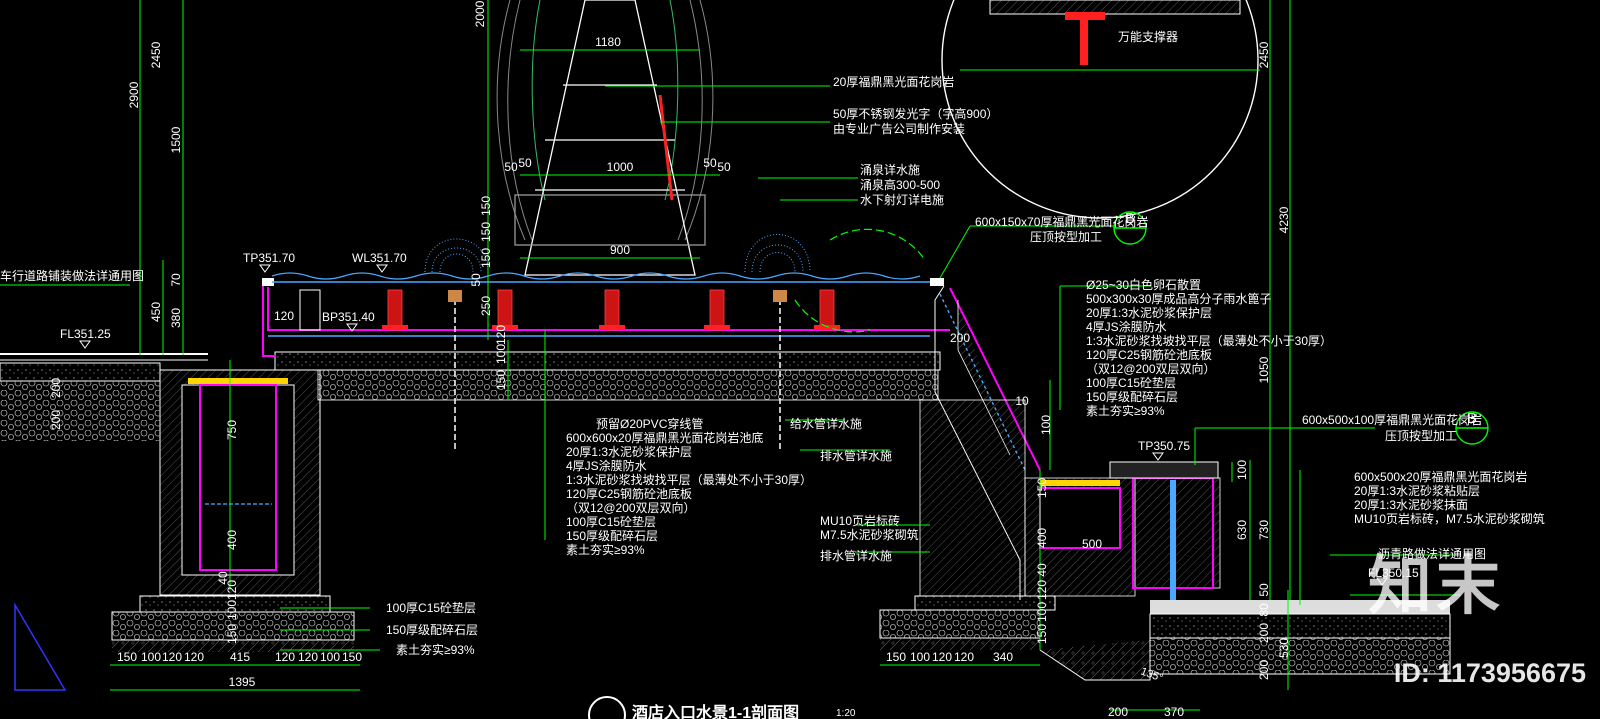  I want to click on right-stack-6: （双12@200双层双向）, so click(1151, 368).